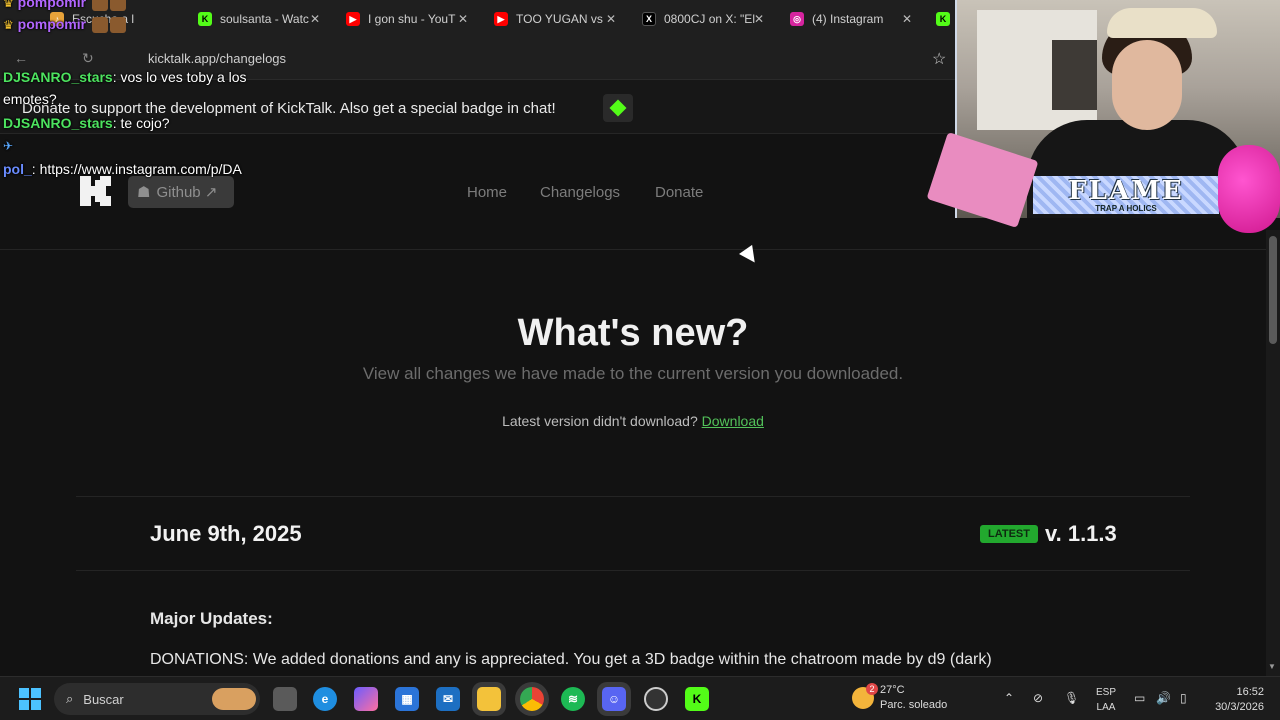 The image size is (1280, 720). Describe the element at coordinates (1106, 700) in the screenshot. I see `language-indicator: ESP LAA` at that location.